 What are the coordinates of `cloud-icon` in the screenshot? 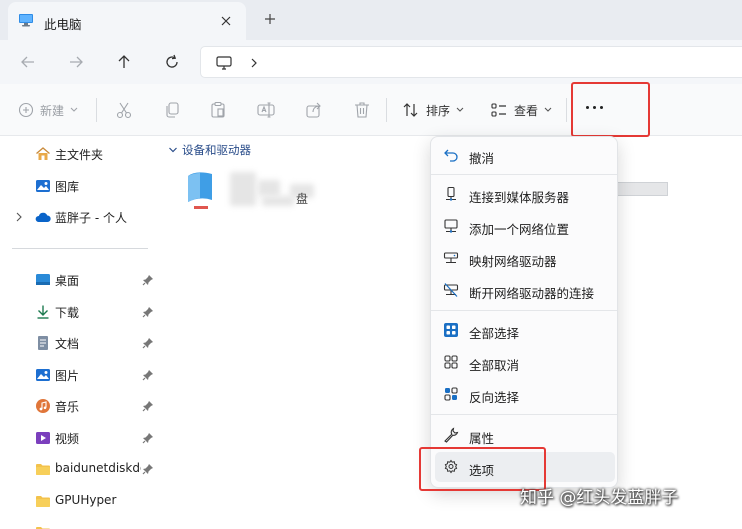 It's located at (43, 217).